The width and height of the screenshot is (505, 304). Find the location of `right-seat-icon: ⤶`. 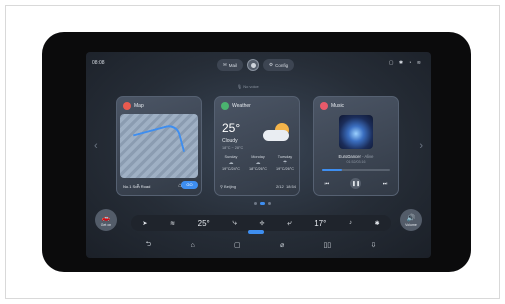

right-seat-icon: ⤶ is located at coordinates (289, 223).